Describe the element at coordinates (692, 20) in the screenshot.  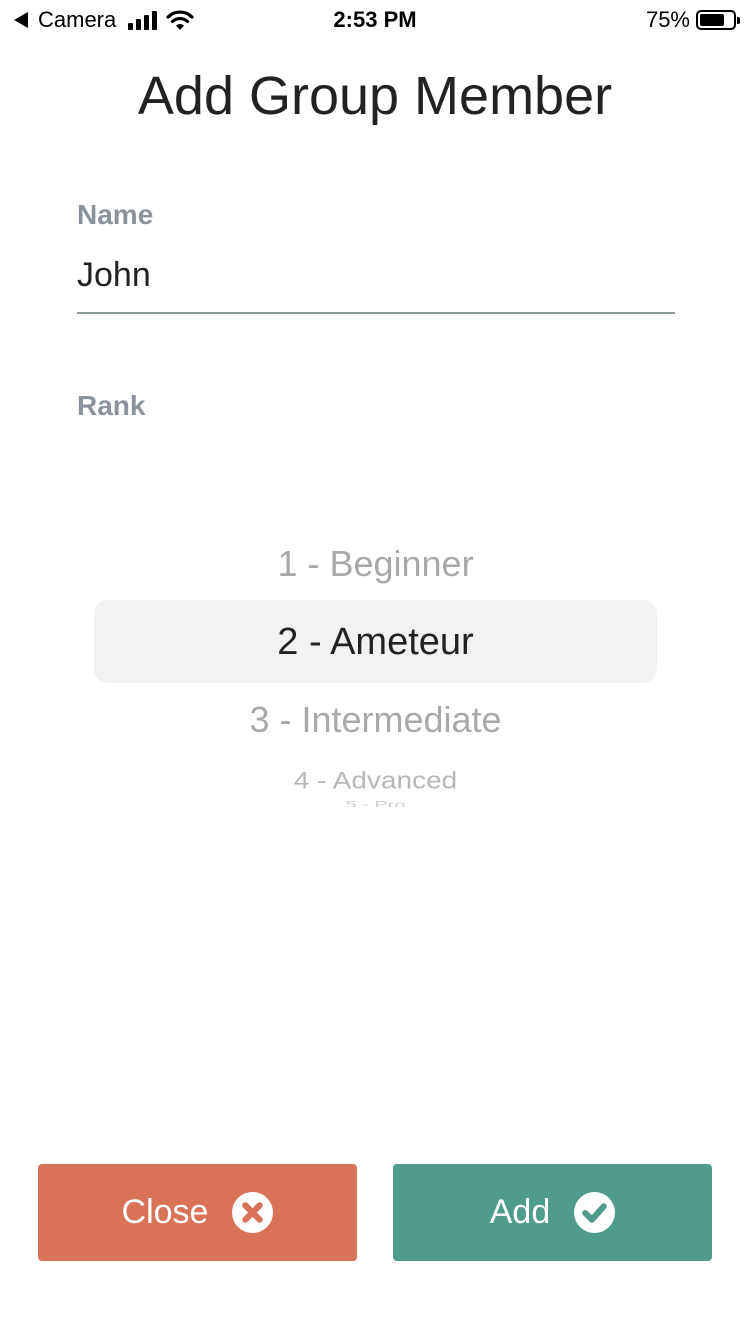
I see `battery-status: 75%` at that location.